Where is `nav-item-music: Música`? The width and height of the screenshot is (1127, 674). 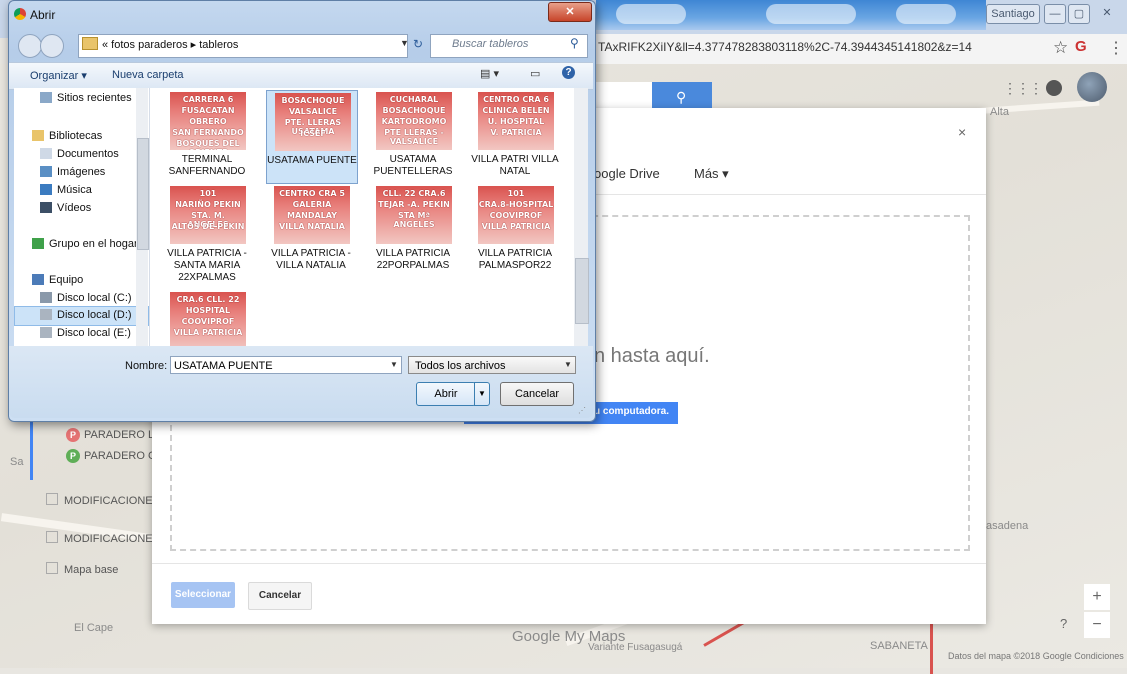 nav-item-music: Música is located at coordinates (66, 190).